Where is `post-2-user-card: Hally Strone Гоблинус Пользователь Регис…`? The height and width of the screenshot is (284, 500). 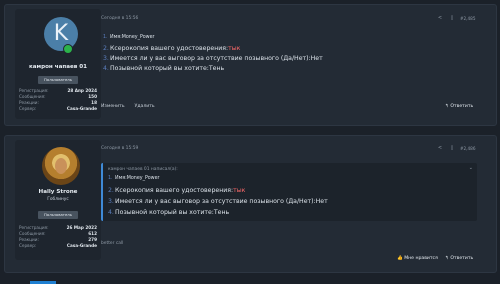 post-2-user-card: Hally Strone Гоблинус Пользователь Регис… is located at coordinates (58, 200).